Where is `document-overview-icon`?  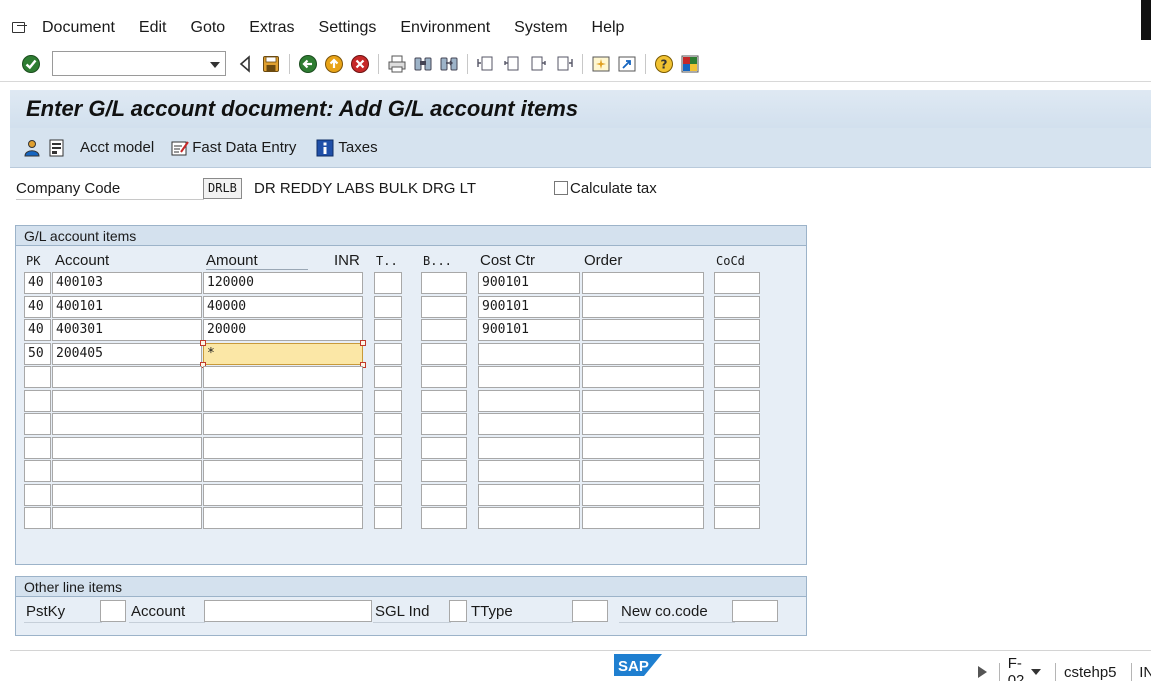 document-overview-icon is located at coordinates (57, 148).